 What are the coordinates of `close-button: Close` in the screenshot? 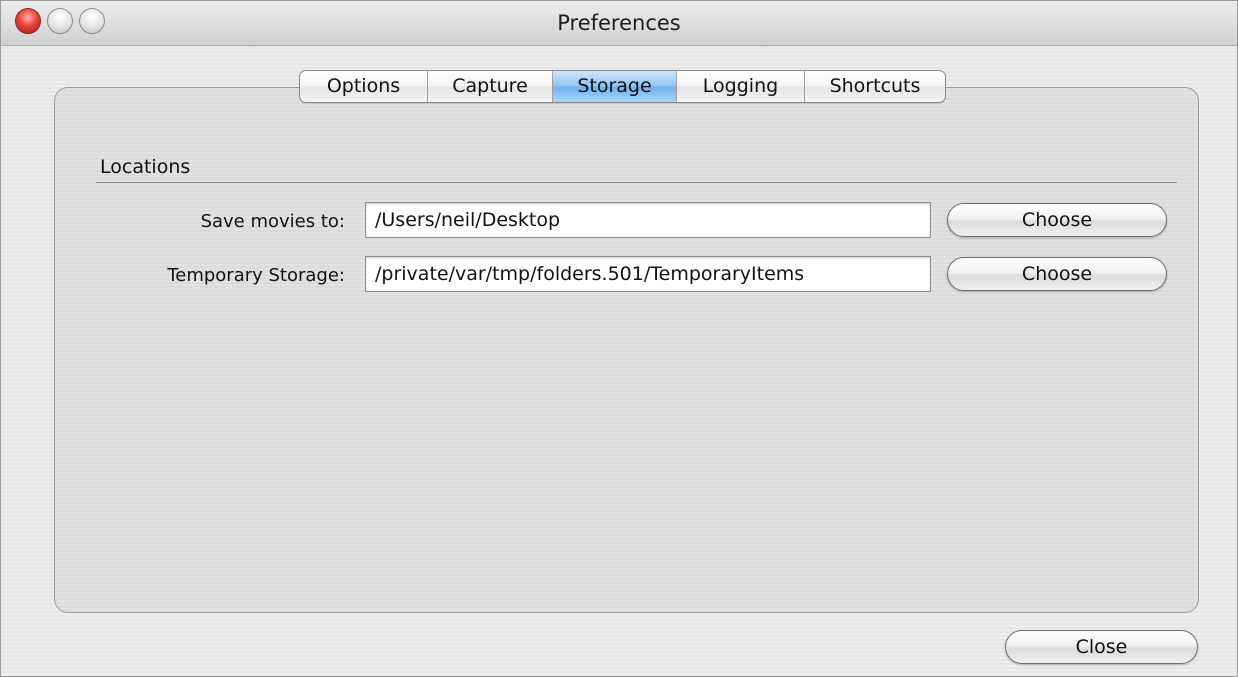 It's located at (1101, 647).